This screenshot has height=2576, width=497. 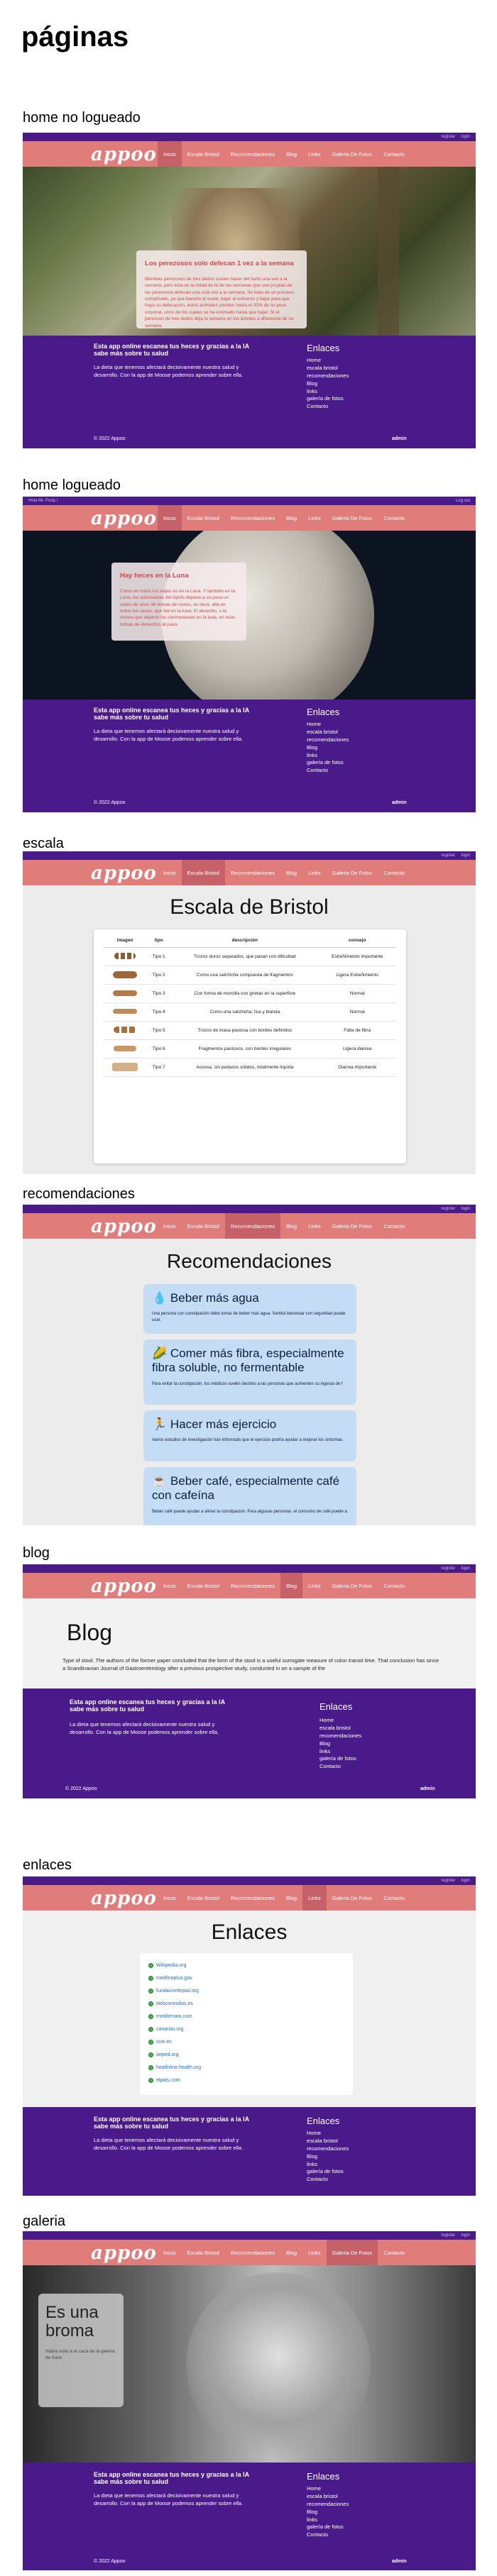 What do you see at coordinates (174, 2003) in the screenshot?
I see `link-text: webconsultas.es` at bounding box center [174, 2003].